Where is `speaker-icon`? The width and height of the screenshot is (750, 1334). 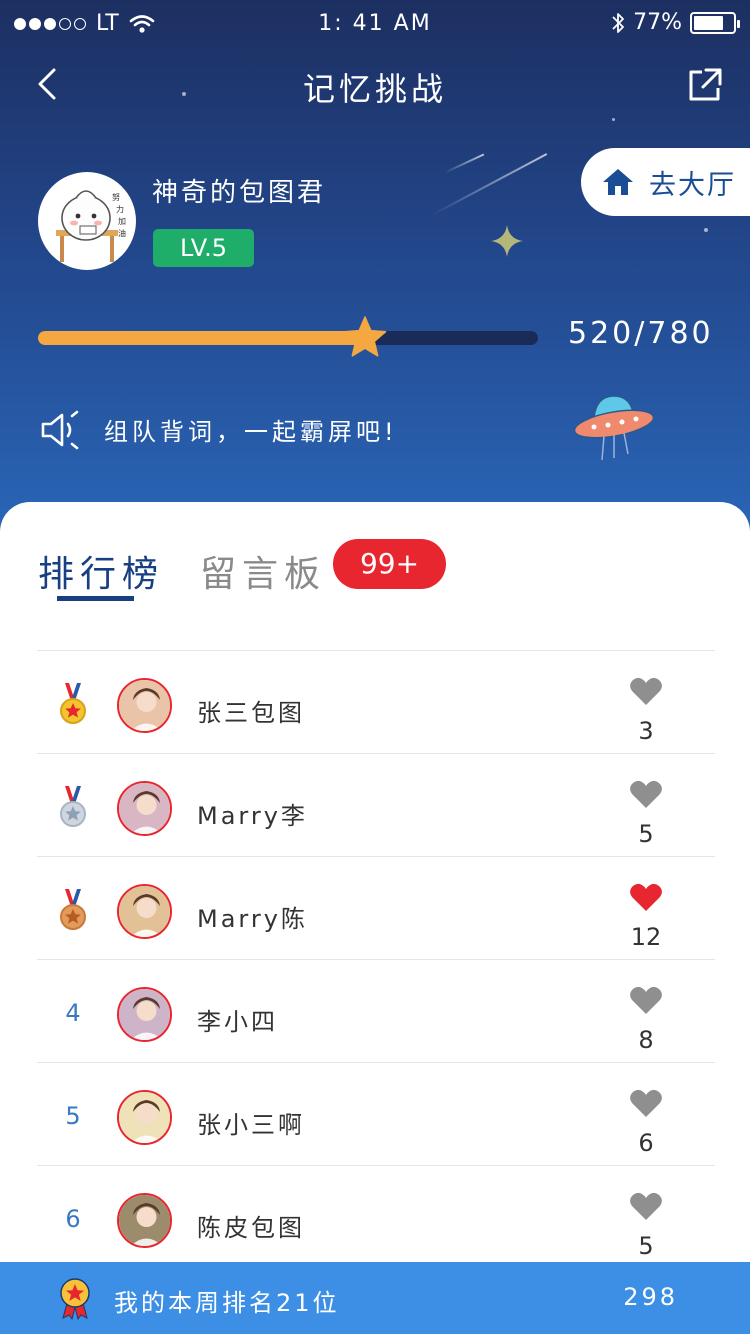
speaker-icon is located at coordinates (60, 430).